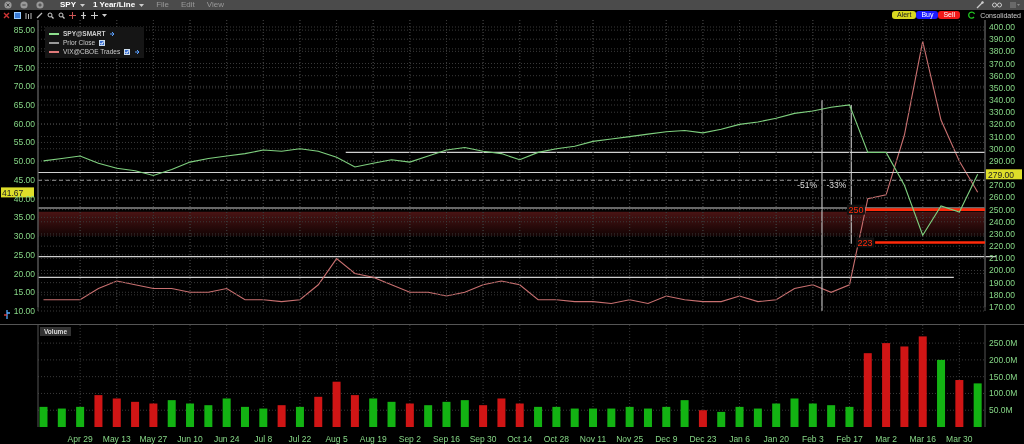 This screenshot has width=1024, height=444. I want to click on axis-label: 270.00, so click(1002, 185).